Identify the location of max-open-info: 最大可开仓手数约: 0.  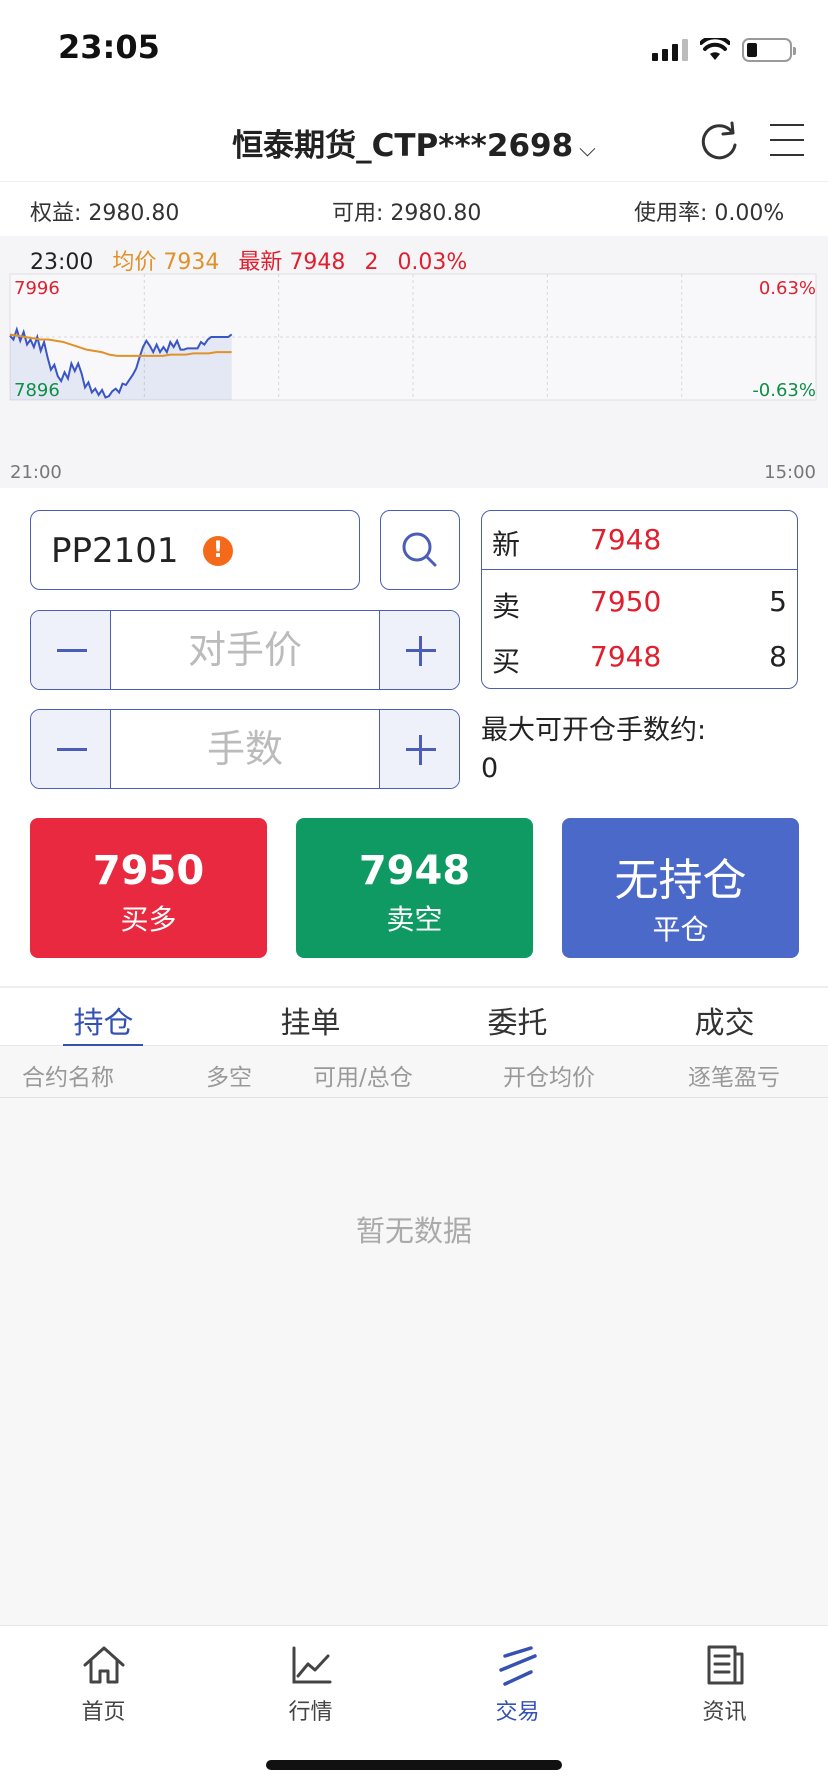
(593, 750).